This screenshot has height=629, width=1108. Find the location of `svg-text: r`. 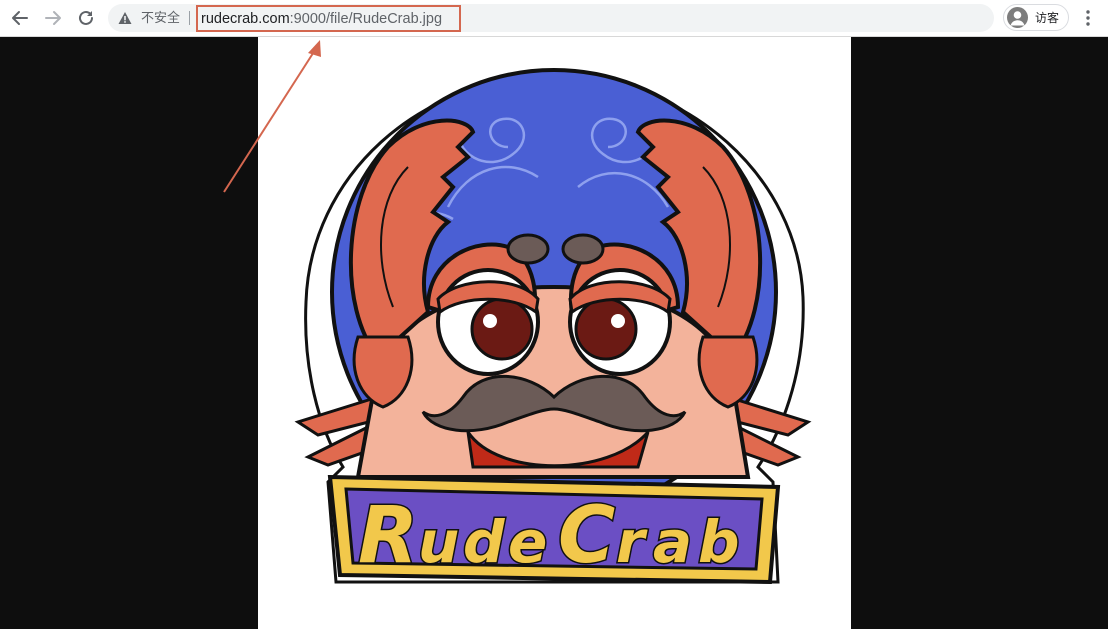

svg-text: r is located at coordinates (632, 542).